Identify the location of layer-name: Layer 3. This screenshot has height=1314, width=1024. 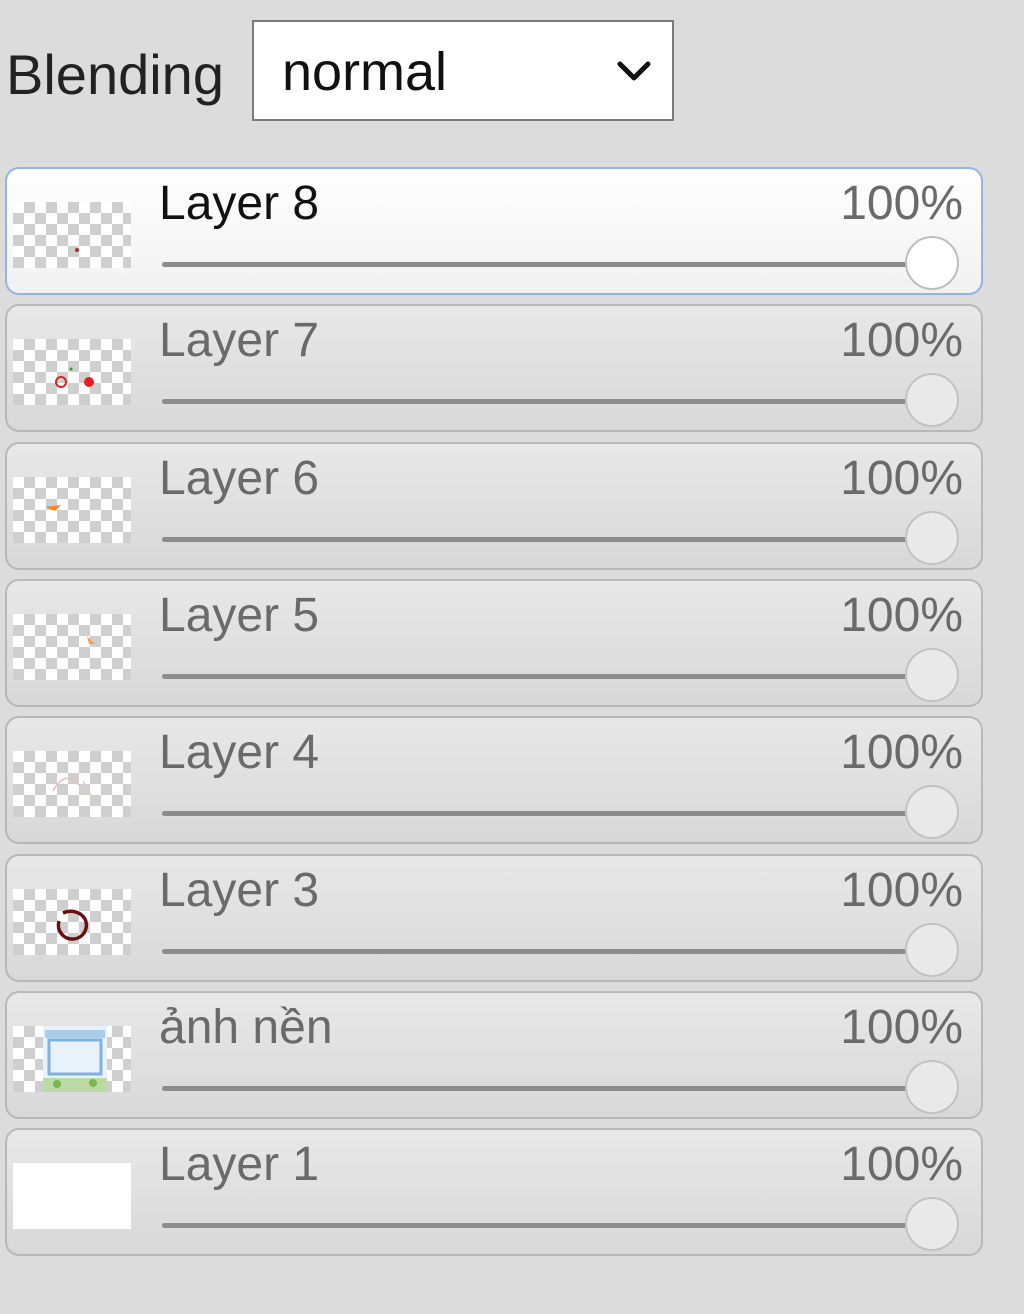
(239, 890).